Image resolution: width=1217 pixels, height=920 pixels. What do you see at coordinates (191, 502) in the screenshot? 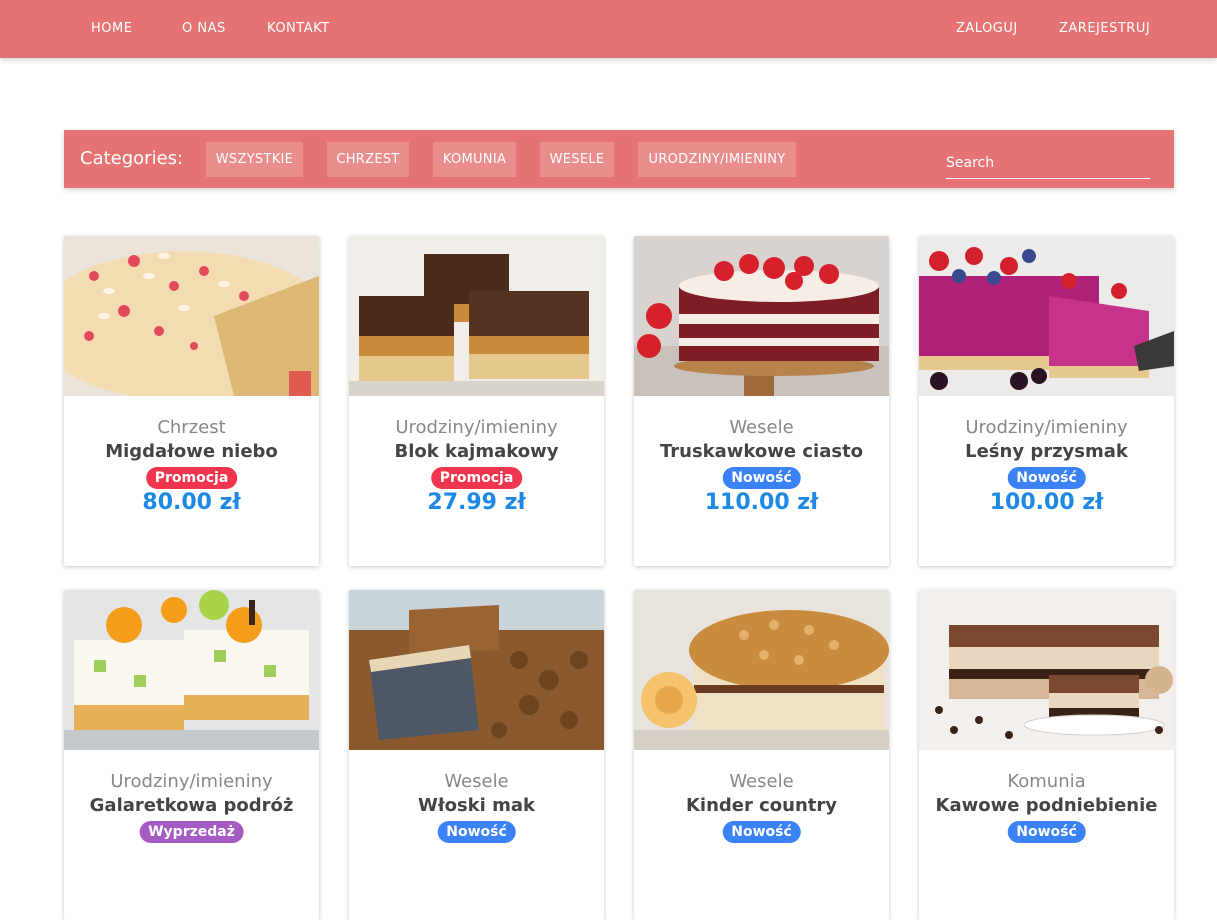
I see `product-price: 80.00 zł` at bounding box center [191, 502].